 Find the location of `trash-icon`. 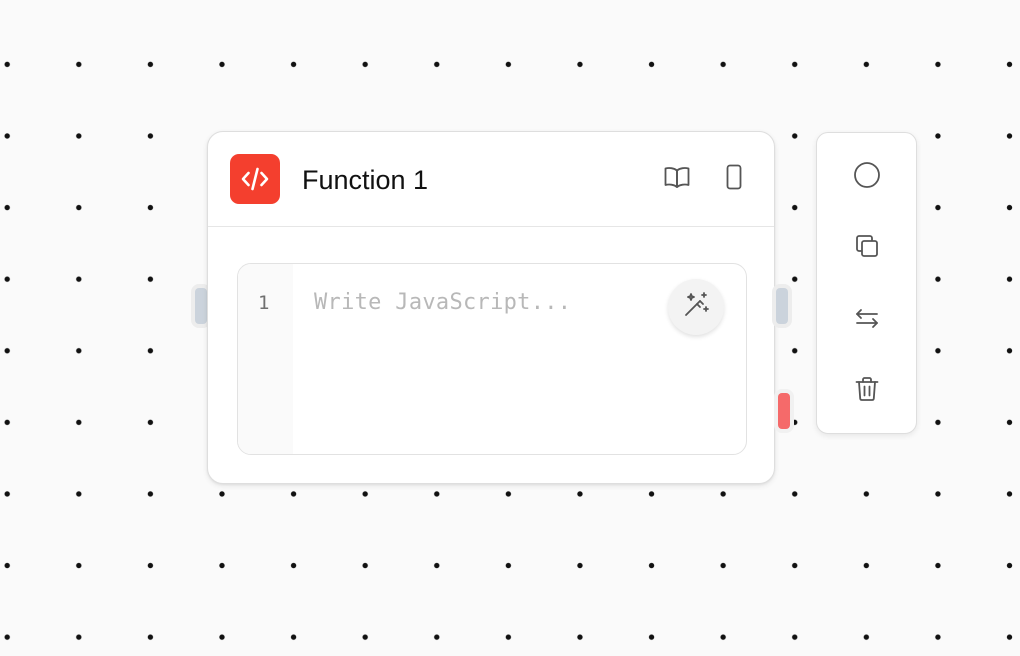

trash-icon is located at coordinates (867, 391).